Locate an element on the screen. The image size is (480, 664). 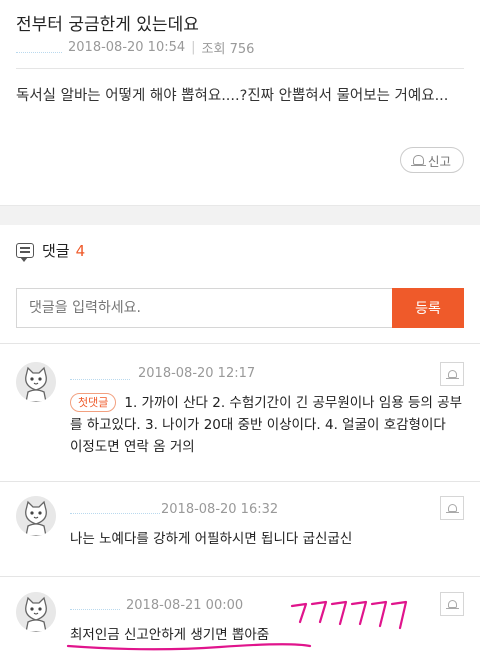
section-gap is located at coordinates (240, 215).